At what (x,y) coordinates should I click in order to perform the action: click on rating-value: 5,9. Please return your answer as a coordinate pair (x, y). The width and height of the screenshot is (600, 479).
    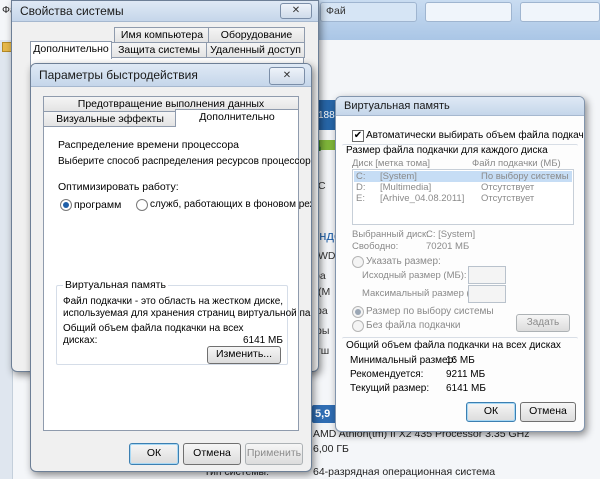
    Looking at the image, I should click on (323, 414).